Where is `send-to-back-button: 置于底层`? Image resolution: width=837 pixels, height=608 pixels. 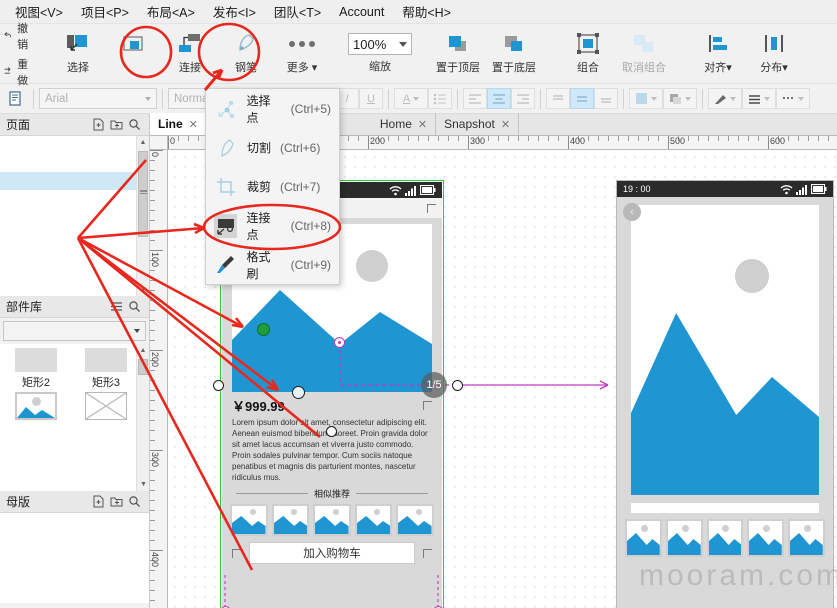 send-to-back-button: 置于底层 is located at coordinates (514, 54).